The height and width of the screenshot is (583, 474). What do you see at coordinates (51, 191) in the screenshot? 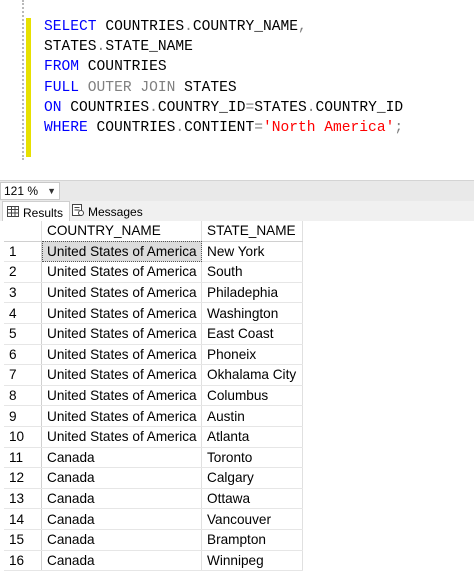
I see `chevron-down-icon: ▼` at bounding box center [51, 191].